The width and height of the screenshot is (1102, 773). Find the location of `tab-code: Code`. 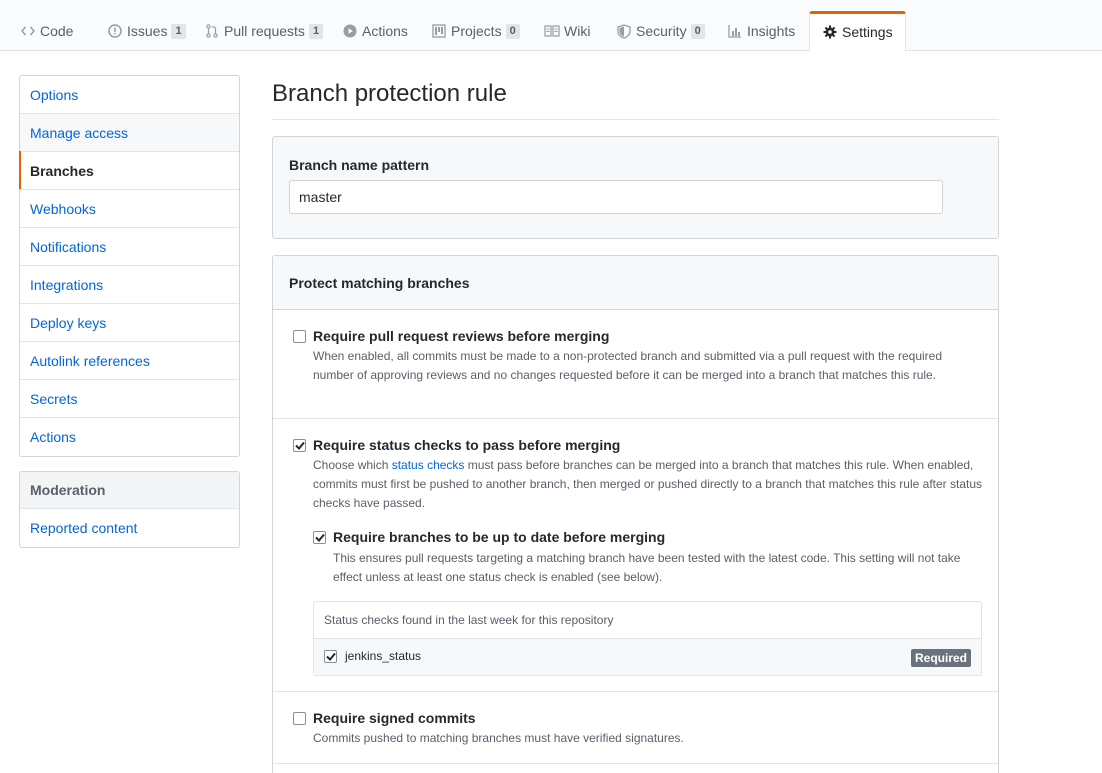

tab-code: Code is located at coordinates (46, 31).